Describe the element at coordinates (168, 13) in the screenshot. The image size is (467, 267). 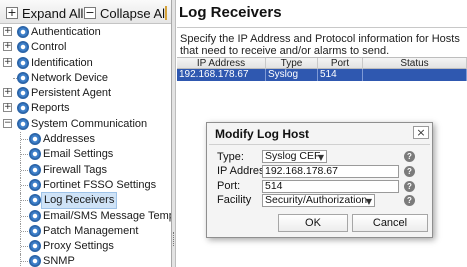
I see `toolbar-overflow-icon` at that location.